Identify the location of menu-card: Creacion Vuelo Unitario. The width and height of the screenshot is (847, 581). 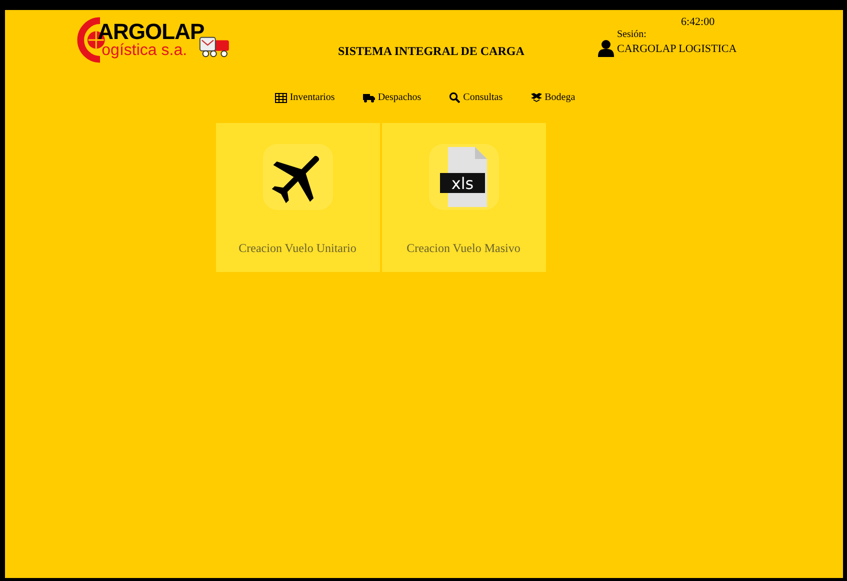
(298, 197).